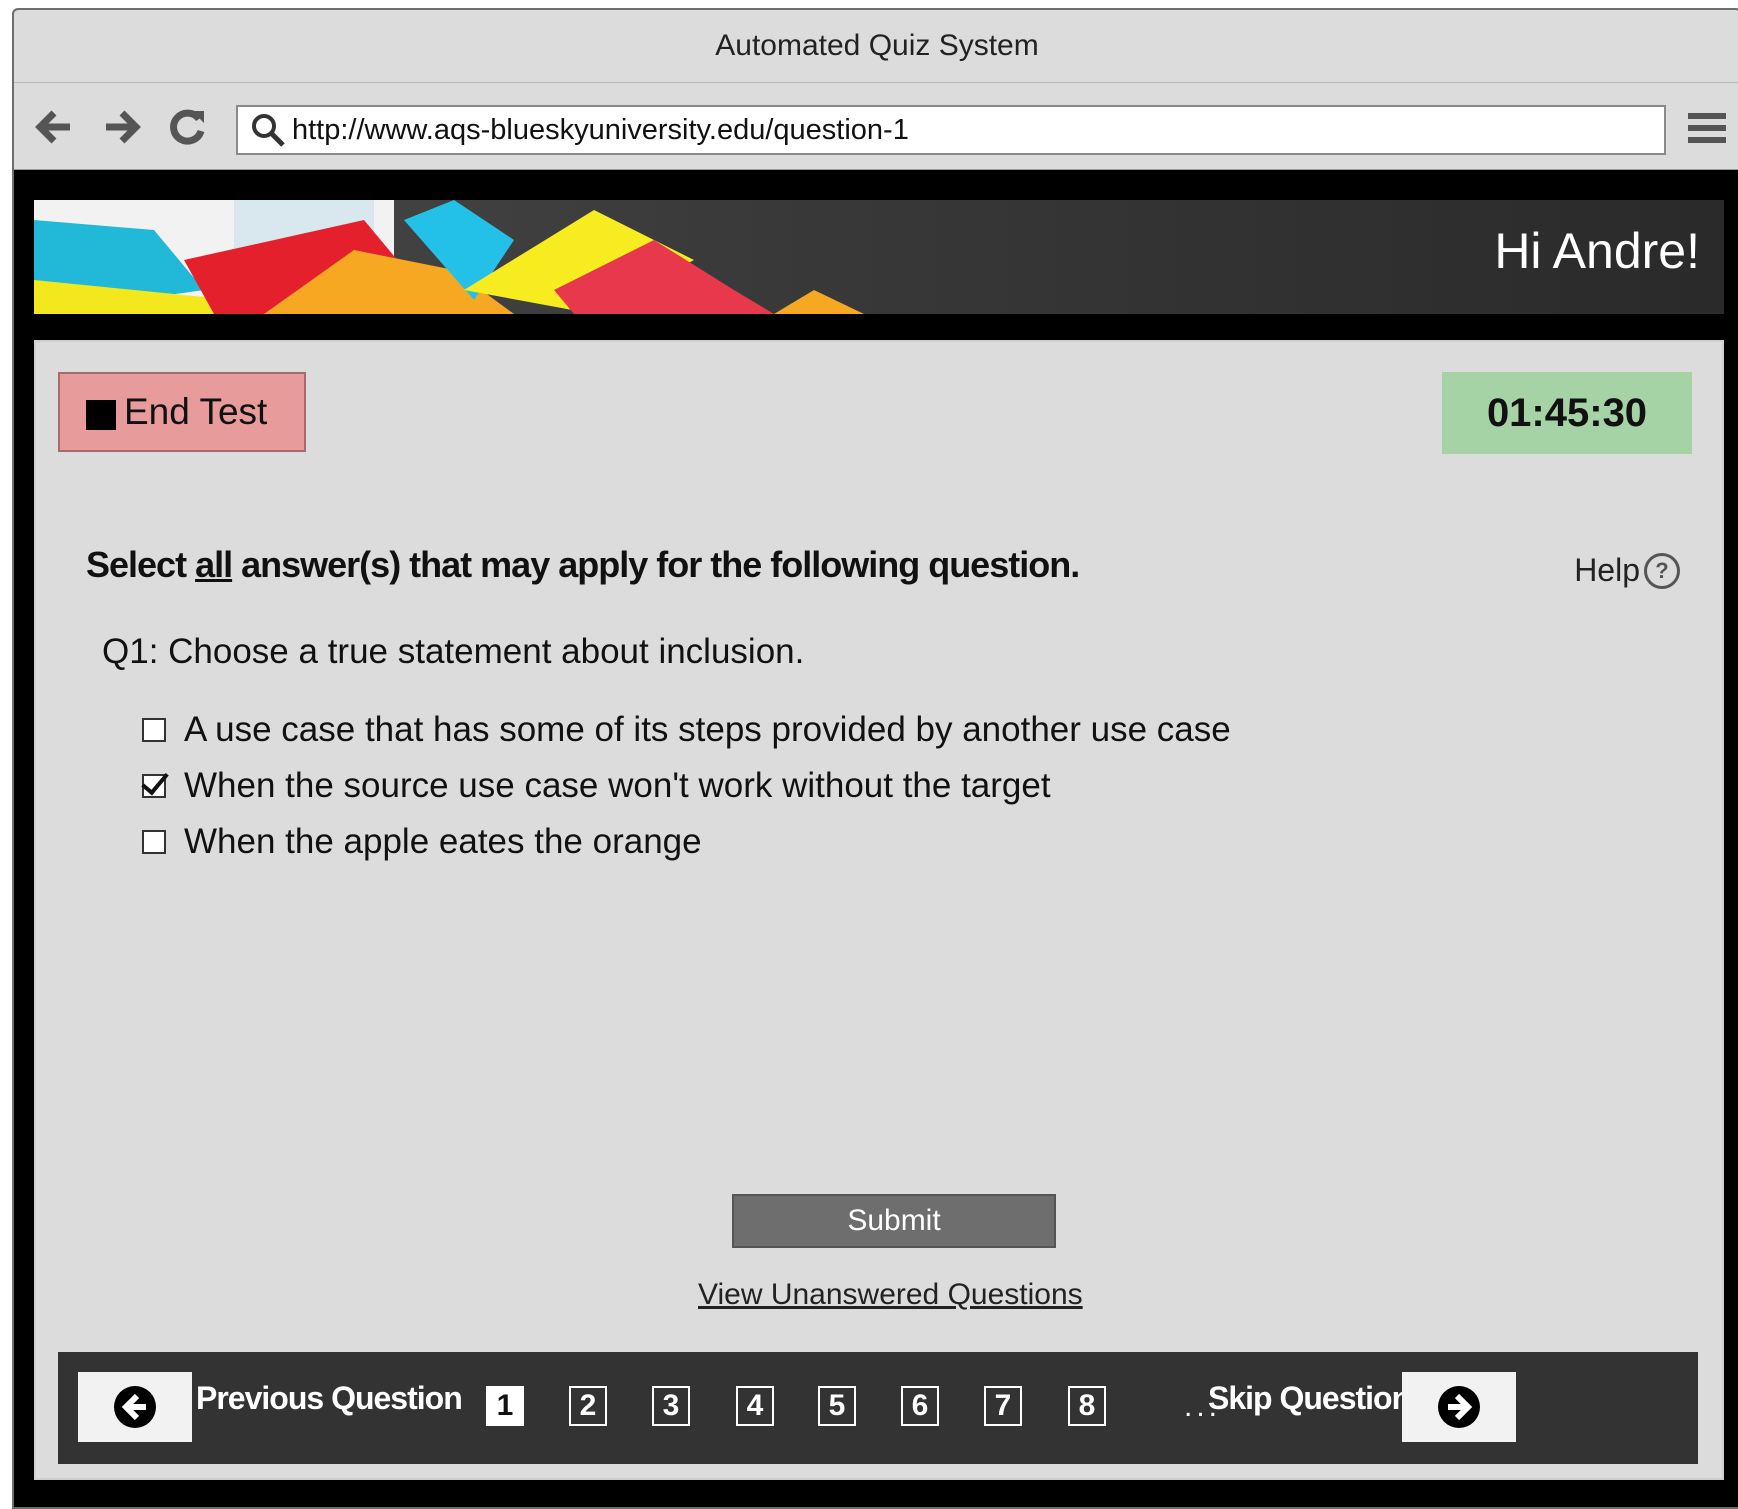  What do you see at coordinates (1567, 413) in the screenshot?
I see `timer: 01:45:30` at bounding box center [1567, 413].